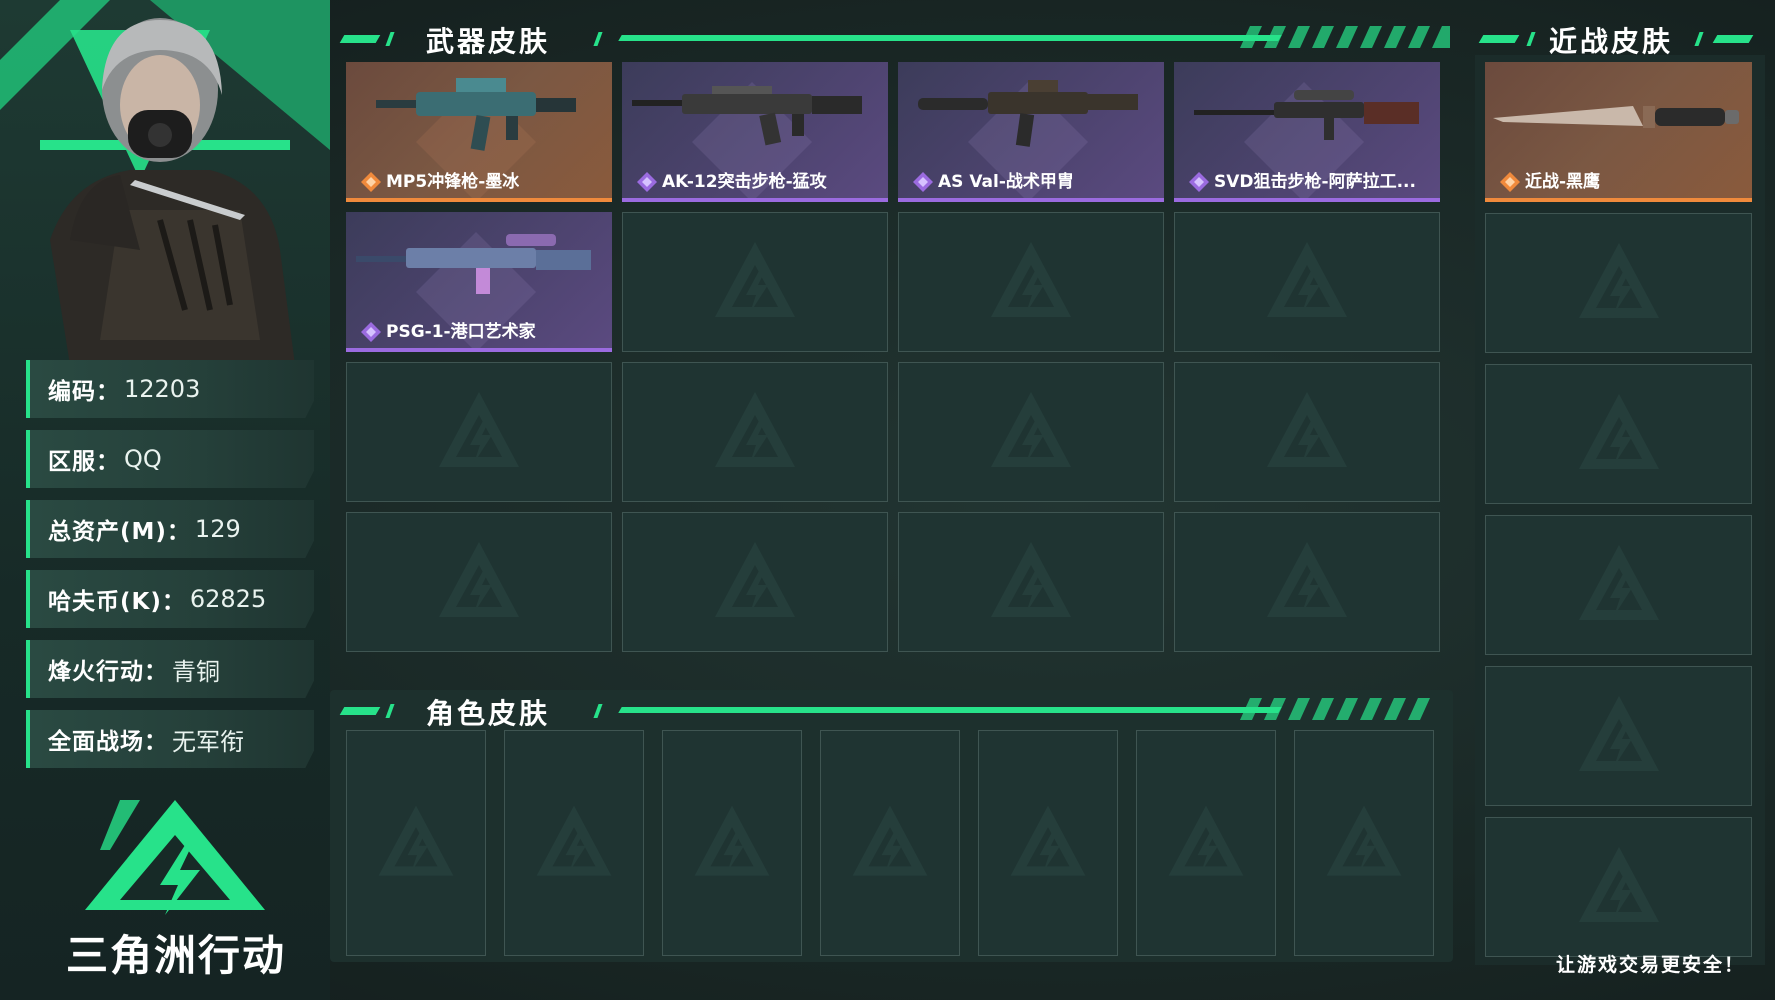 Image resolution: width=1775 pixels, height=1000 pixels. Describe the element at coordinates (143, 459) in the screenshot. I see `info-value: QQ` at that location.